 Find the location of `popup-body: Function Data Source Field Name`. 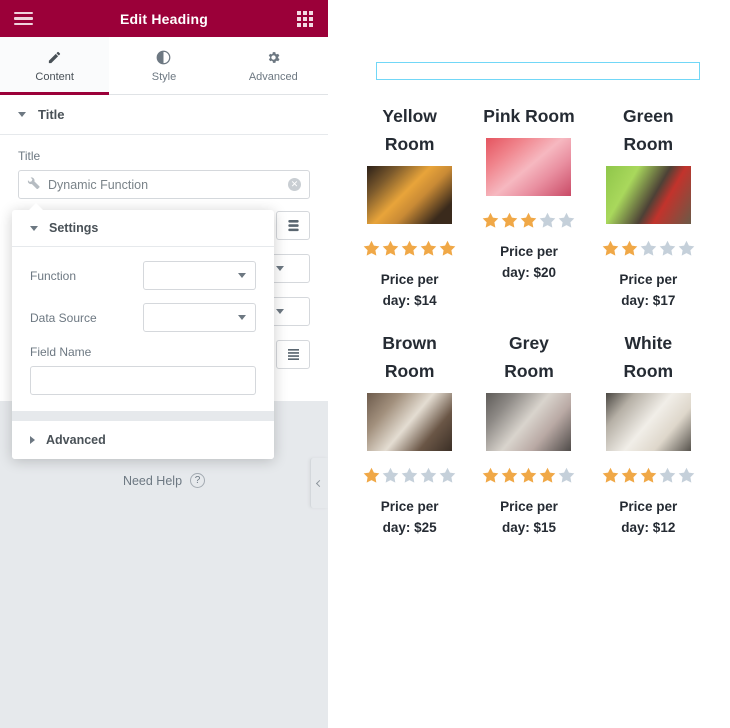

popup-body: Function Data Source Field Name is located at coordinates (143, 329).